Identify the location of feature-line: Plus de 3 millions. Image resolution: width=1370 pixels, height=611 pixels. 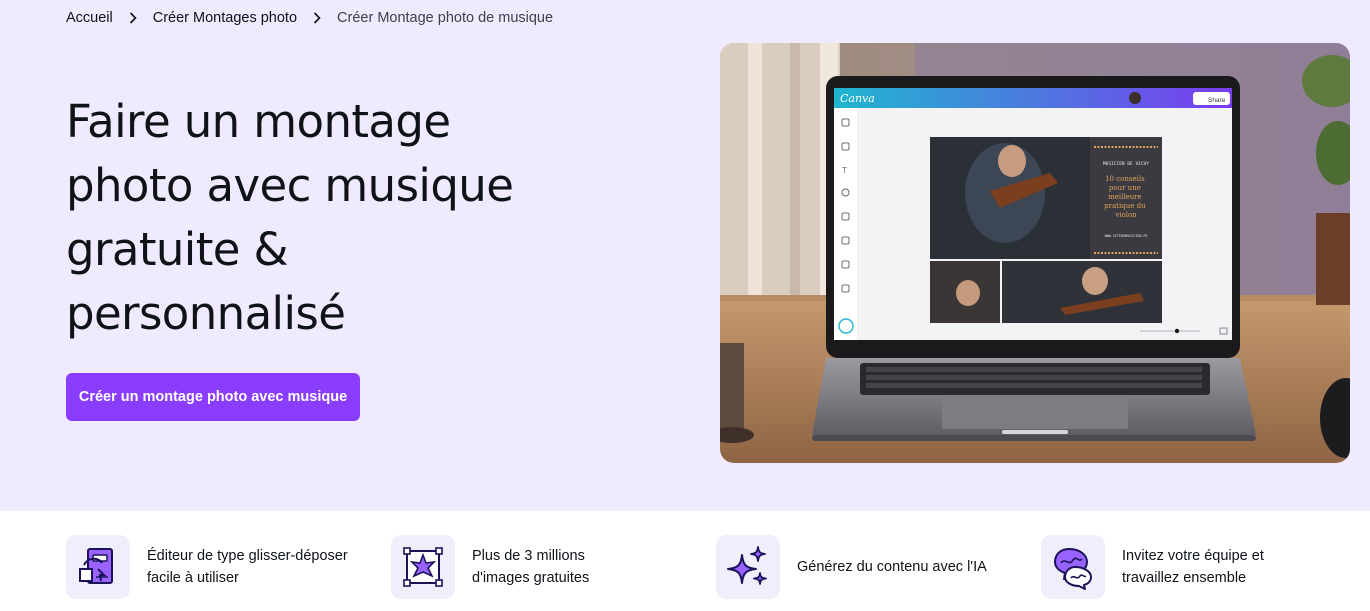
(528, 556).